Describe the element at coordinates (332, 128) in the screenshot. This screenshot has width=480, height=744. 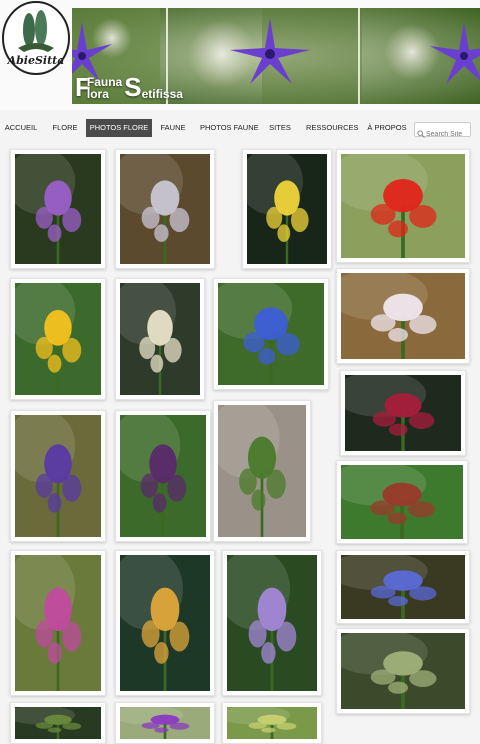
I see `nav-item-ressources: RESSOURCES` at that location.